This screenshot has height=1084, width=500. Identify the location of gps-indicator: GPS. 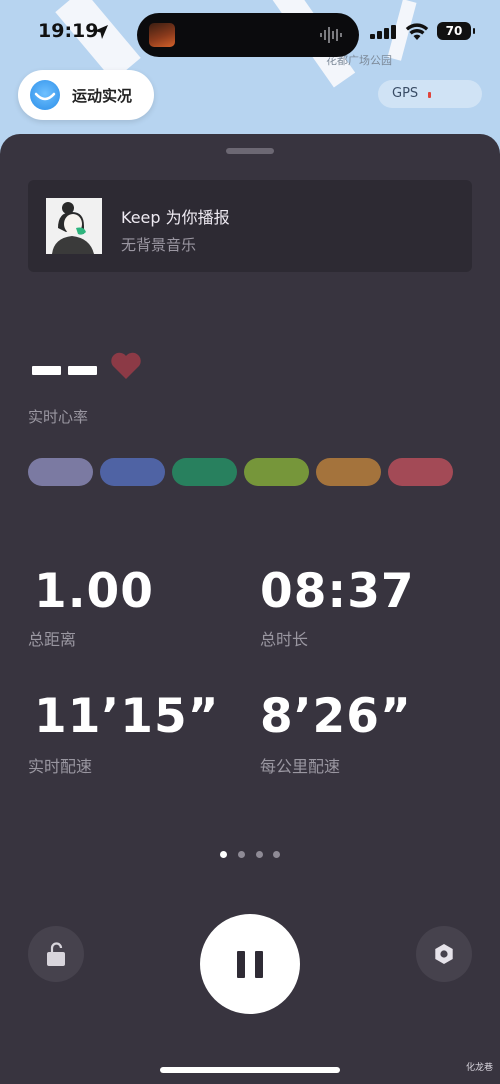
(430, 94).